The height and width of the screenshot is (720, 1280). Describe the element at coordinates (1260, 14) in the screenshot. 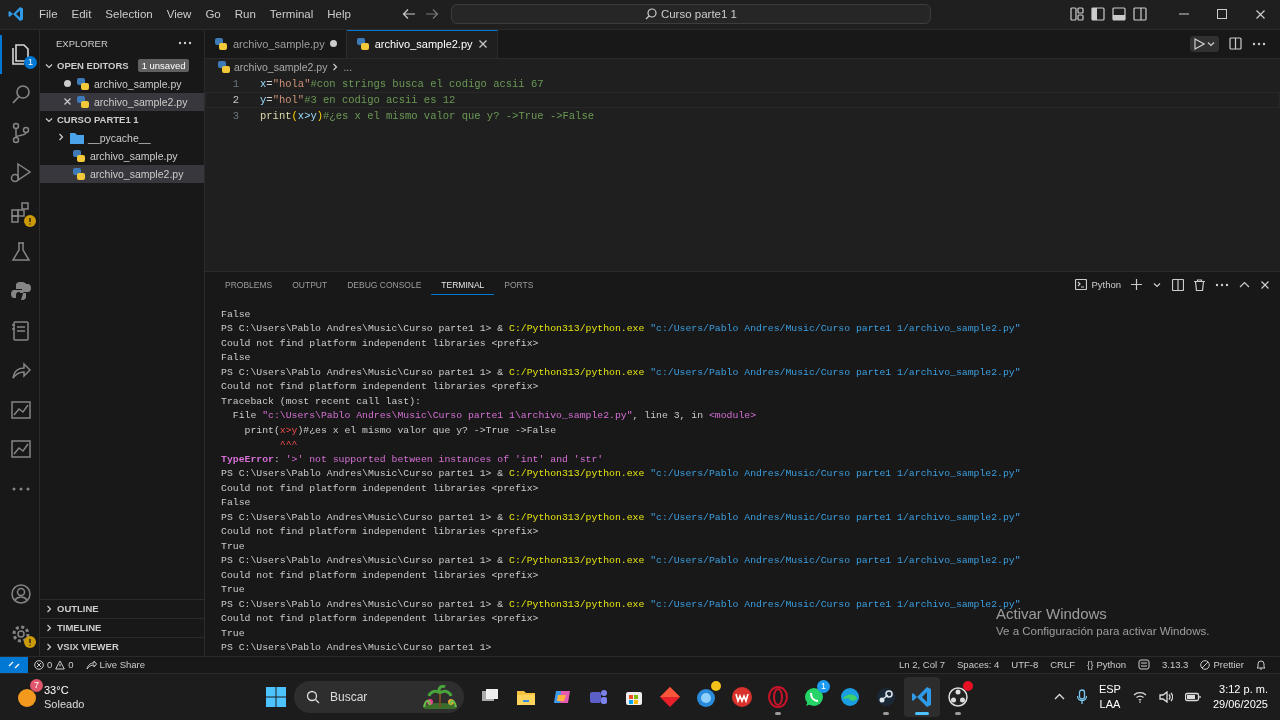

I see `close-window-icon` at that location.